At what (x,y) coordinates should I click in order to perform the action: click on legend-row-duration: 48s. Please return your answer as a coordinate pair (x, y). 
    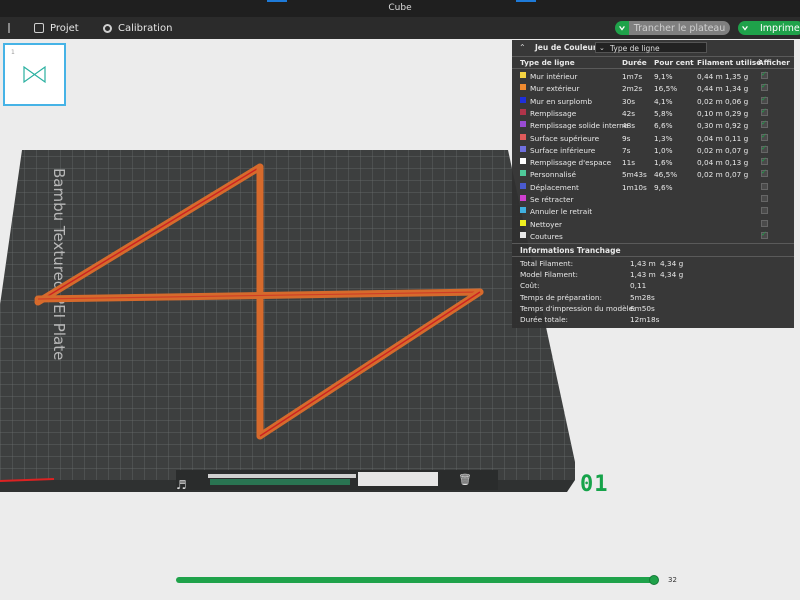
    Looking at the image, I should click on (629, 126).